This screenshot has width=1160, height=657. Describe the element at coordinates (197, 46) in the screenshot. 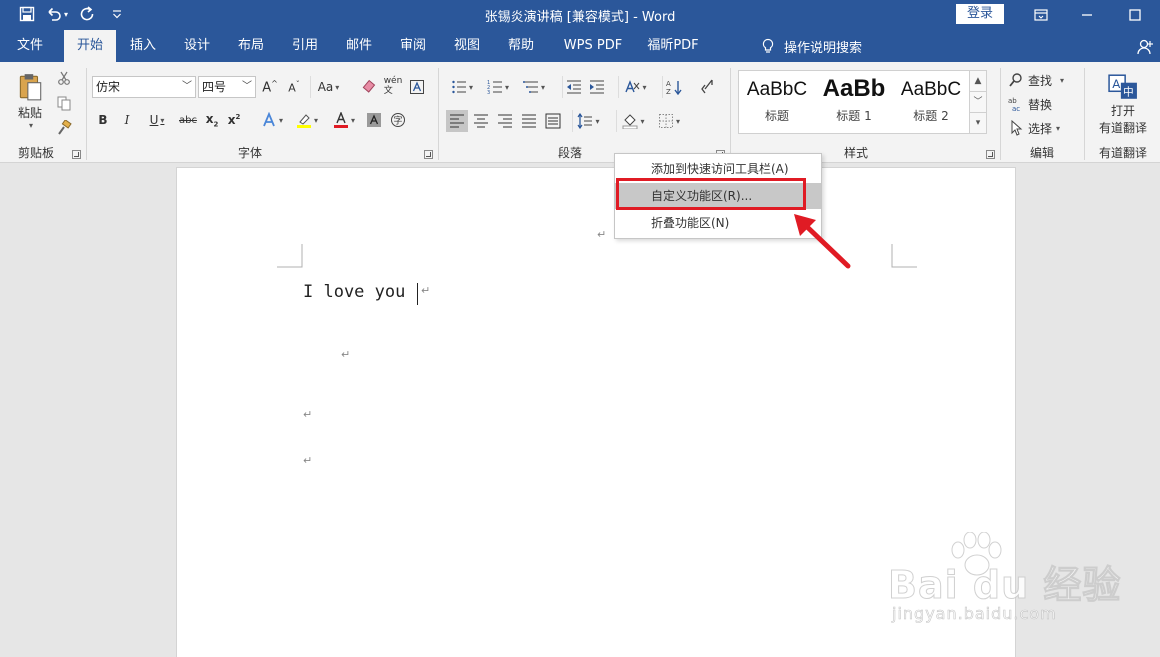

I see `tab-design: 设计` at that location.